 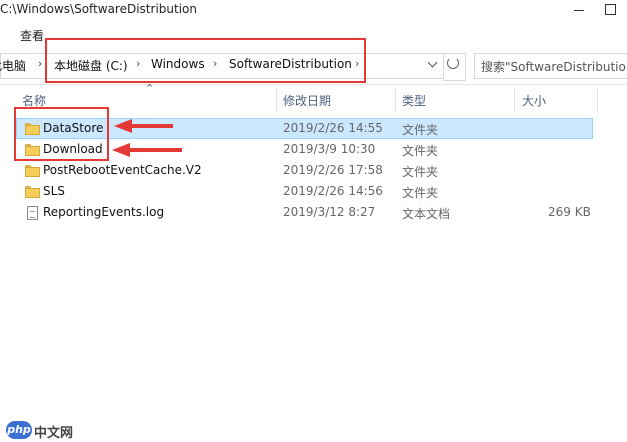 I want to click on window-title: C:\Windows\SoftwareDistribution, so click(x=98, y=9).